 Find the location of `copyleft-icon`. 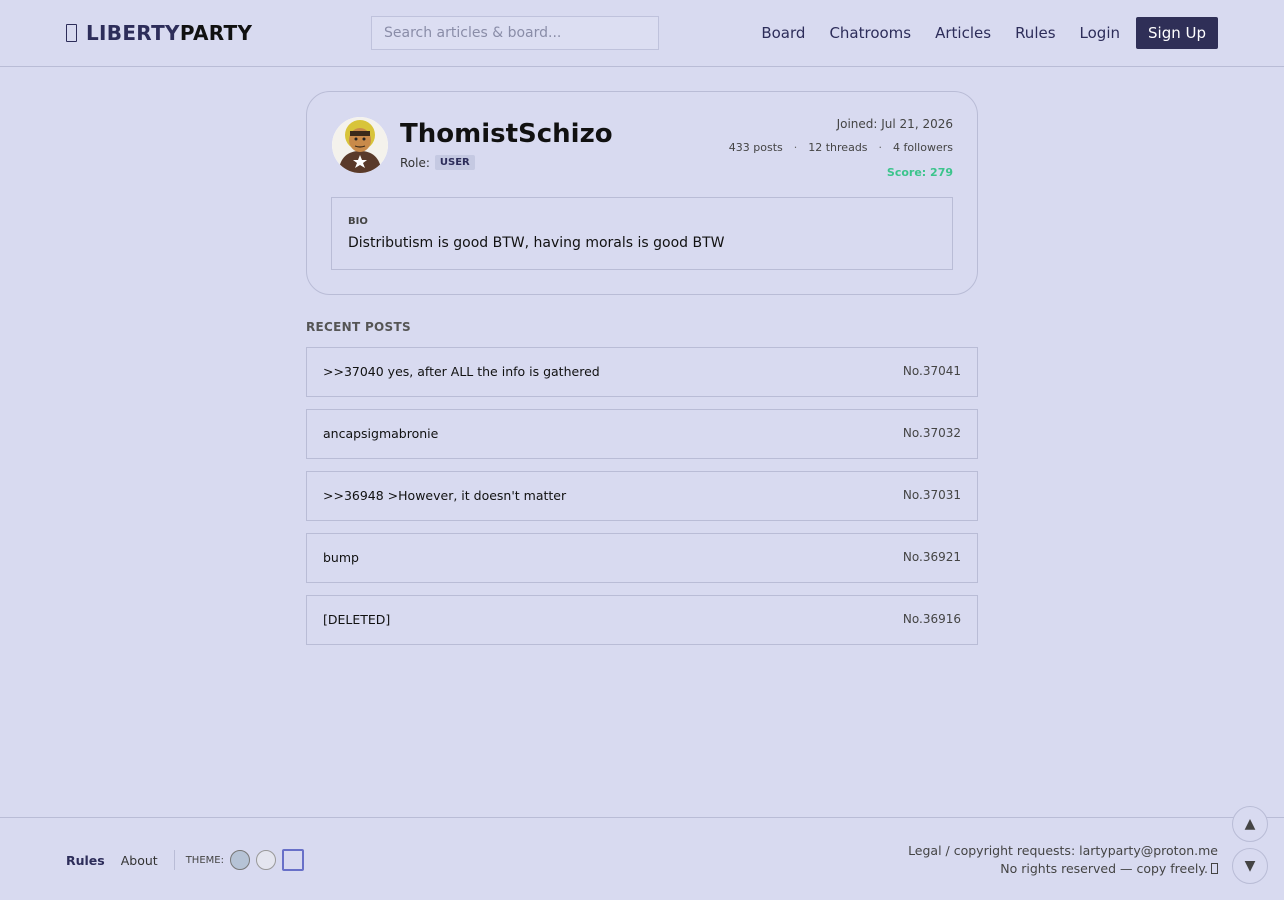

copyleft-icon is located at coordinates (1214, 868).